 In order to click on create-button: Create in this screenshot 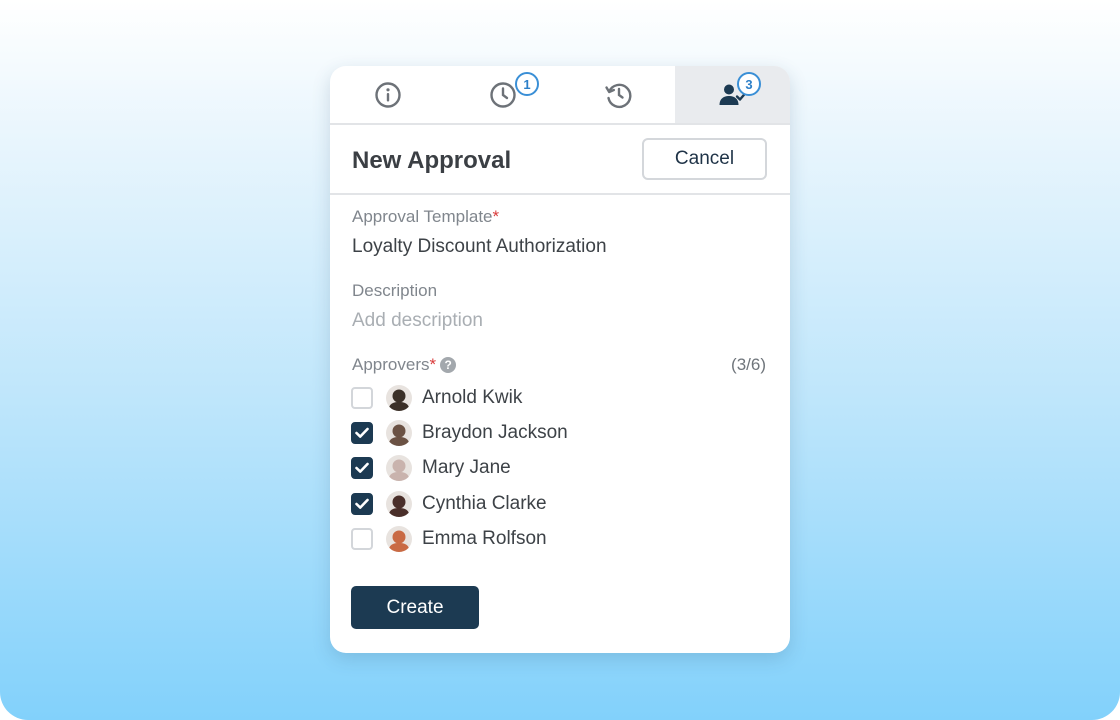, I will do `click(415, 607)`.